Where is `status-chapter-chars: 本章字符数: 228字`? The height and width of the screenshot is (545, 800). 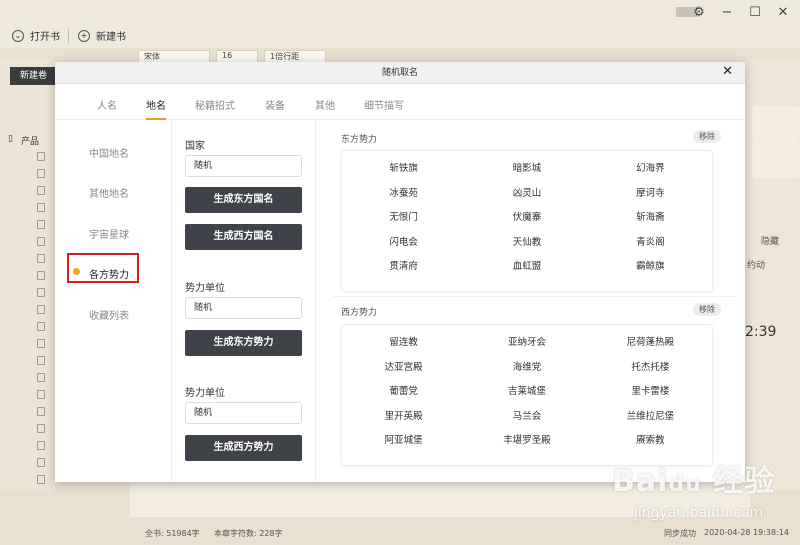
status-chapter-chars: 本章字符数: 228字 is located at coordinates (248, 533).